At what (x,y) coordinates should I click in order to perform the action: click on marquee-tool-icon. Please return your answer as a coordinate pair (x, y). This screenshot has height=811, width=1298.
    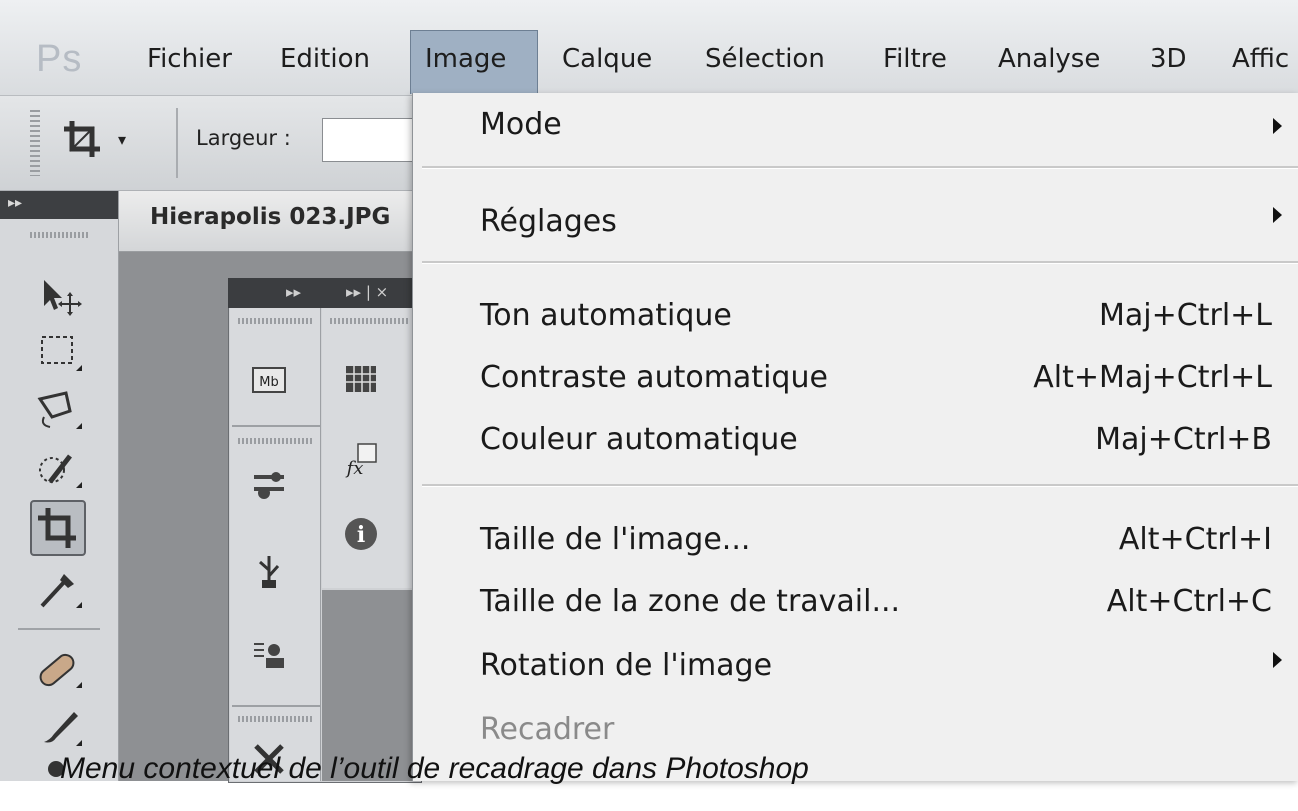
    Looking at the image, I should click on (58, 353).